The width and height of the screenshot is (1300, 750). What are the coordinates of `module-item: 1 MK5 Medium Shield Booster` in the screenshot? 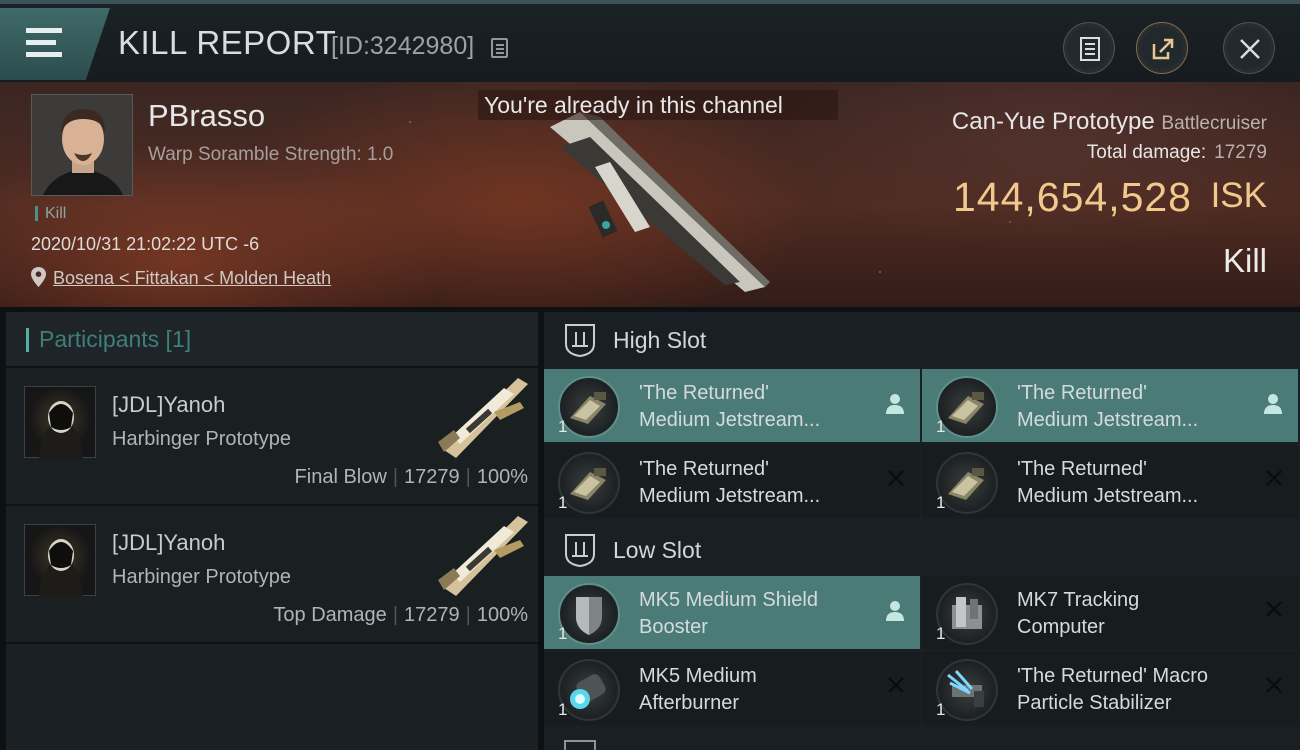 It's located at (732, 612).